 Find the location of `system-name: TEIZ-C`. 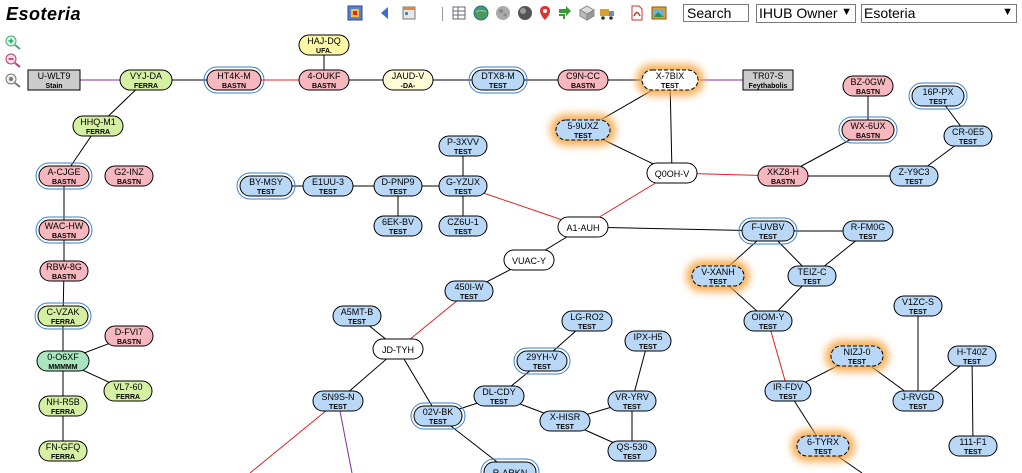

system-name: TEIZ-C is located at coordinates (812, 272).